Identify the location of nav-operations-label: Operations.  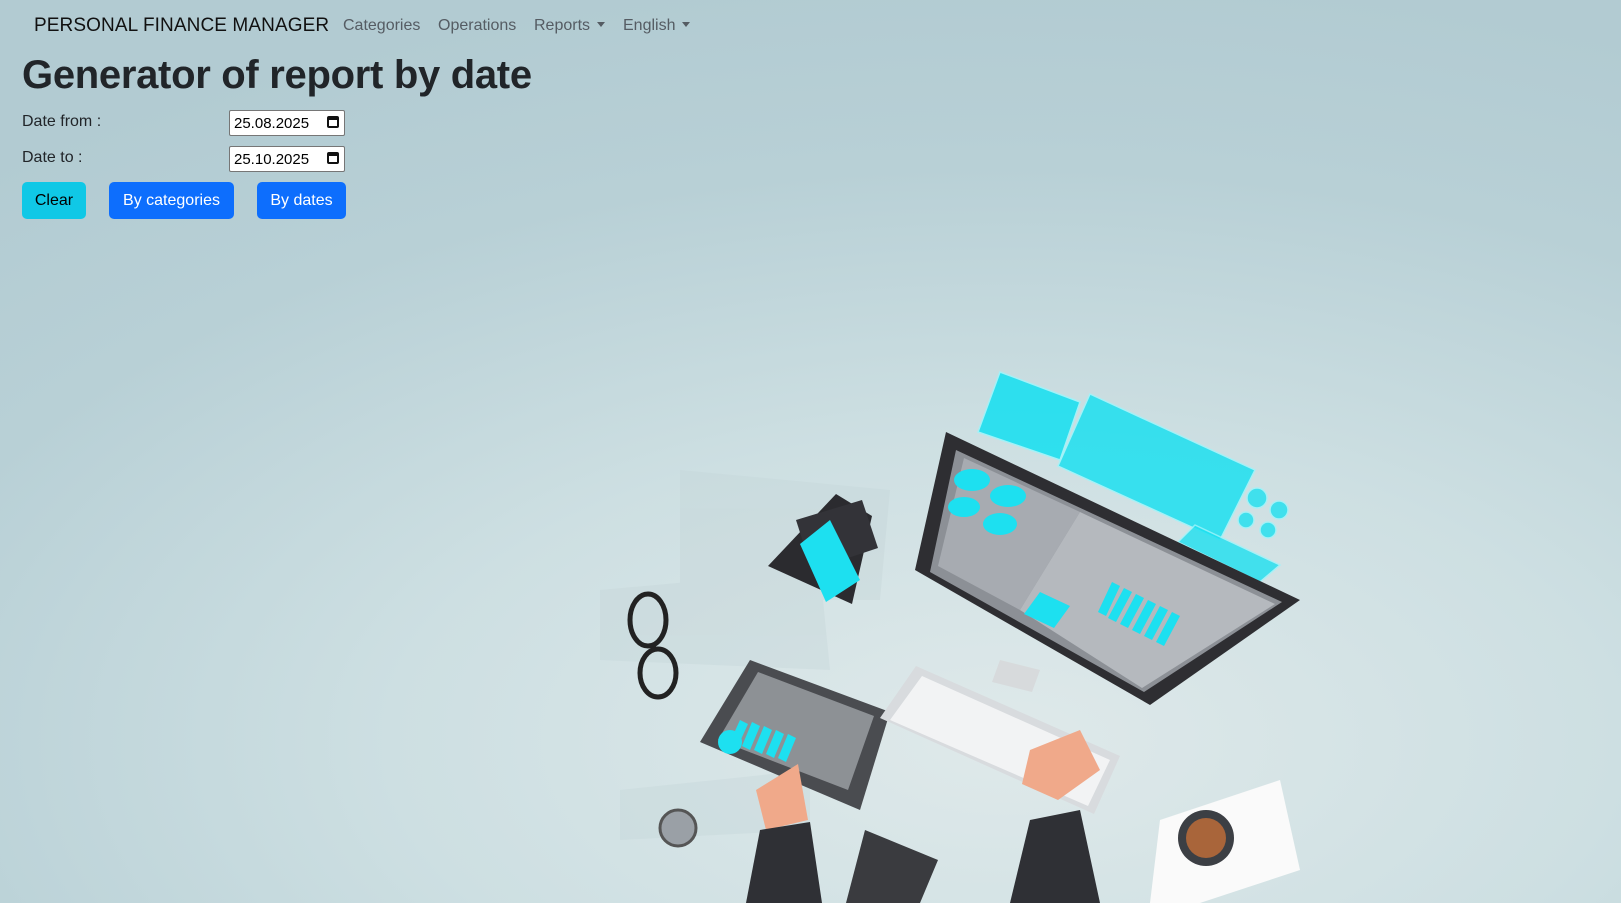
(477, 25).